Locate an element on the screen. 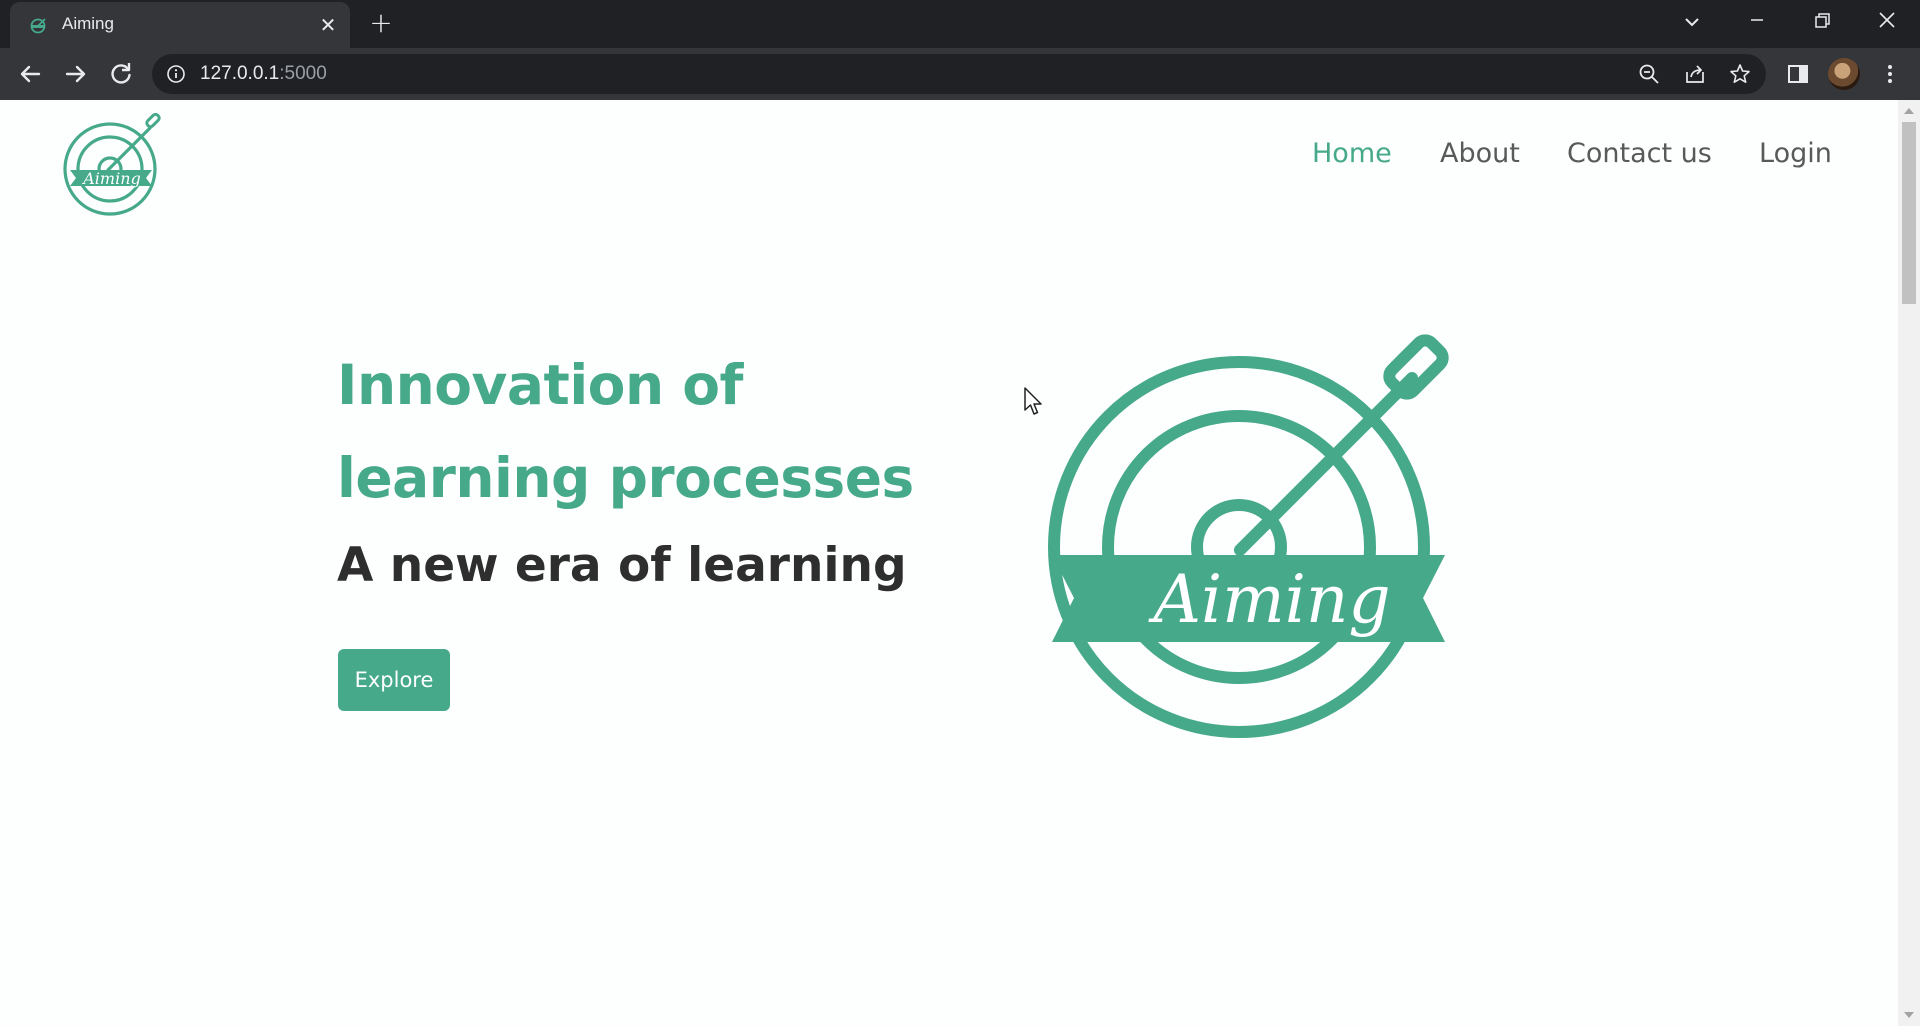  aiming-favicon-icon is located at coordinates (38, 26).